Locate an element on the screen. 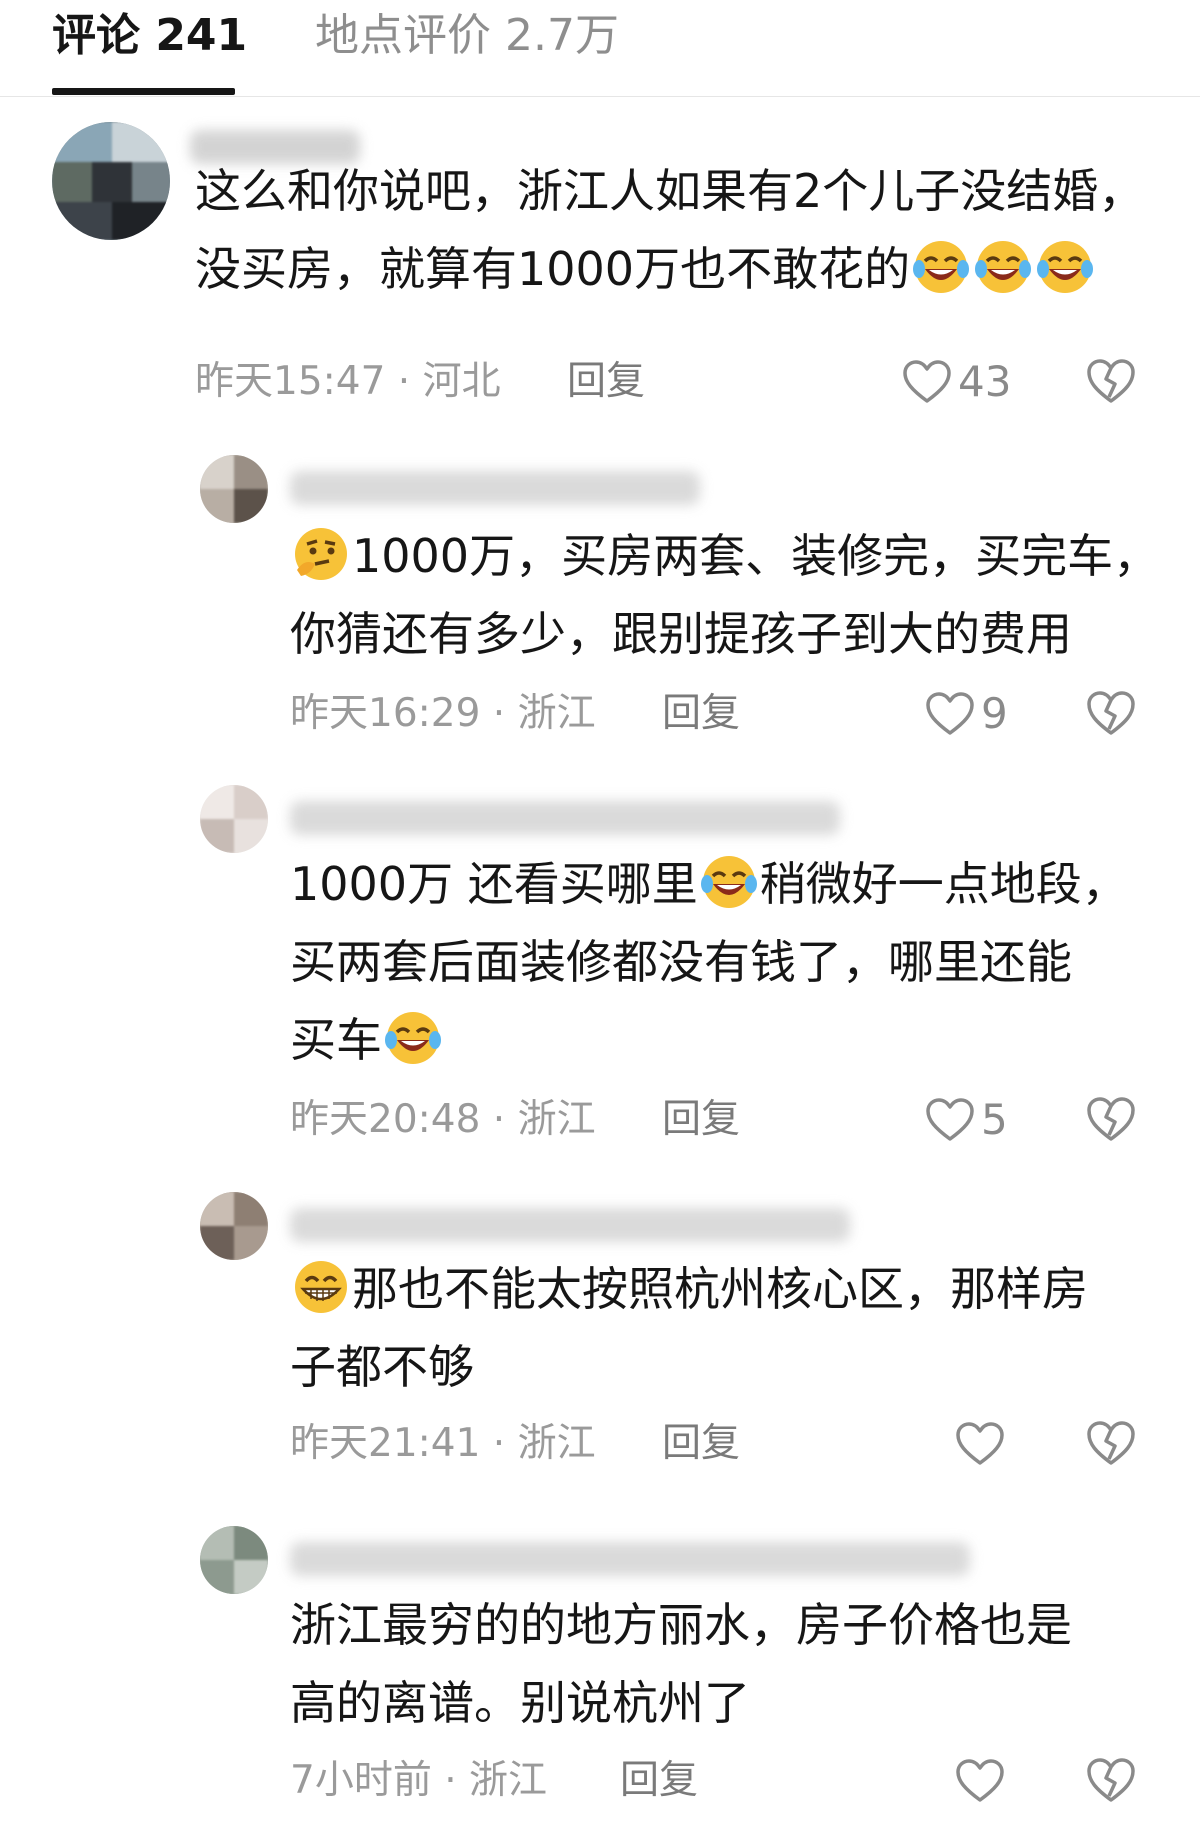 The height and width of the screenshot is (1830, 1200). comment-line-text: 稍微好一点地段， is located at coordinates (943, 884).